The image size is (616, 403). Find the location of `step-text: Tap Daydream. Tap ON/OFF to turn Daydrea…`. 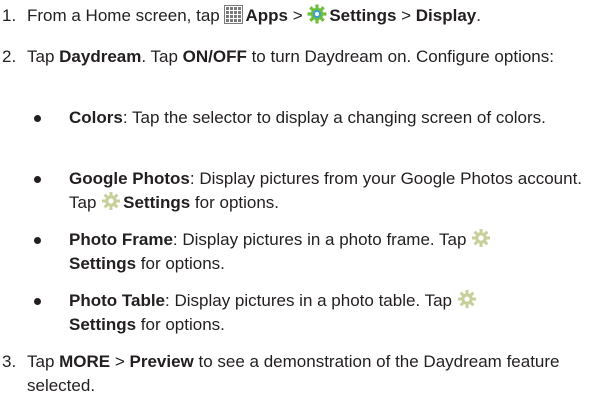

step-text: Tap Daydream. Tap ON/OFF to turn Daydrea… is located at coordinates (290, 56).